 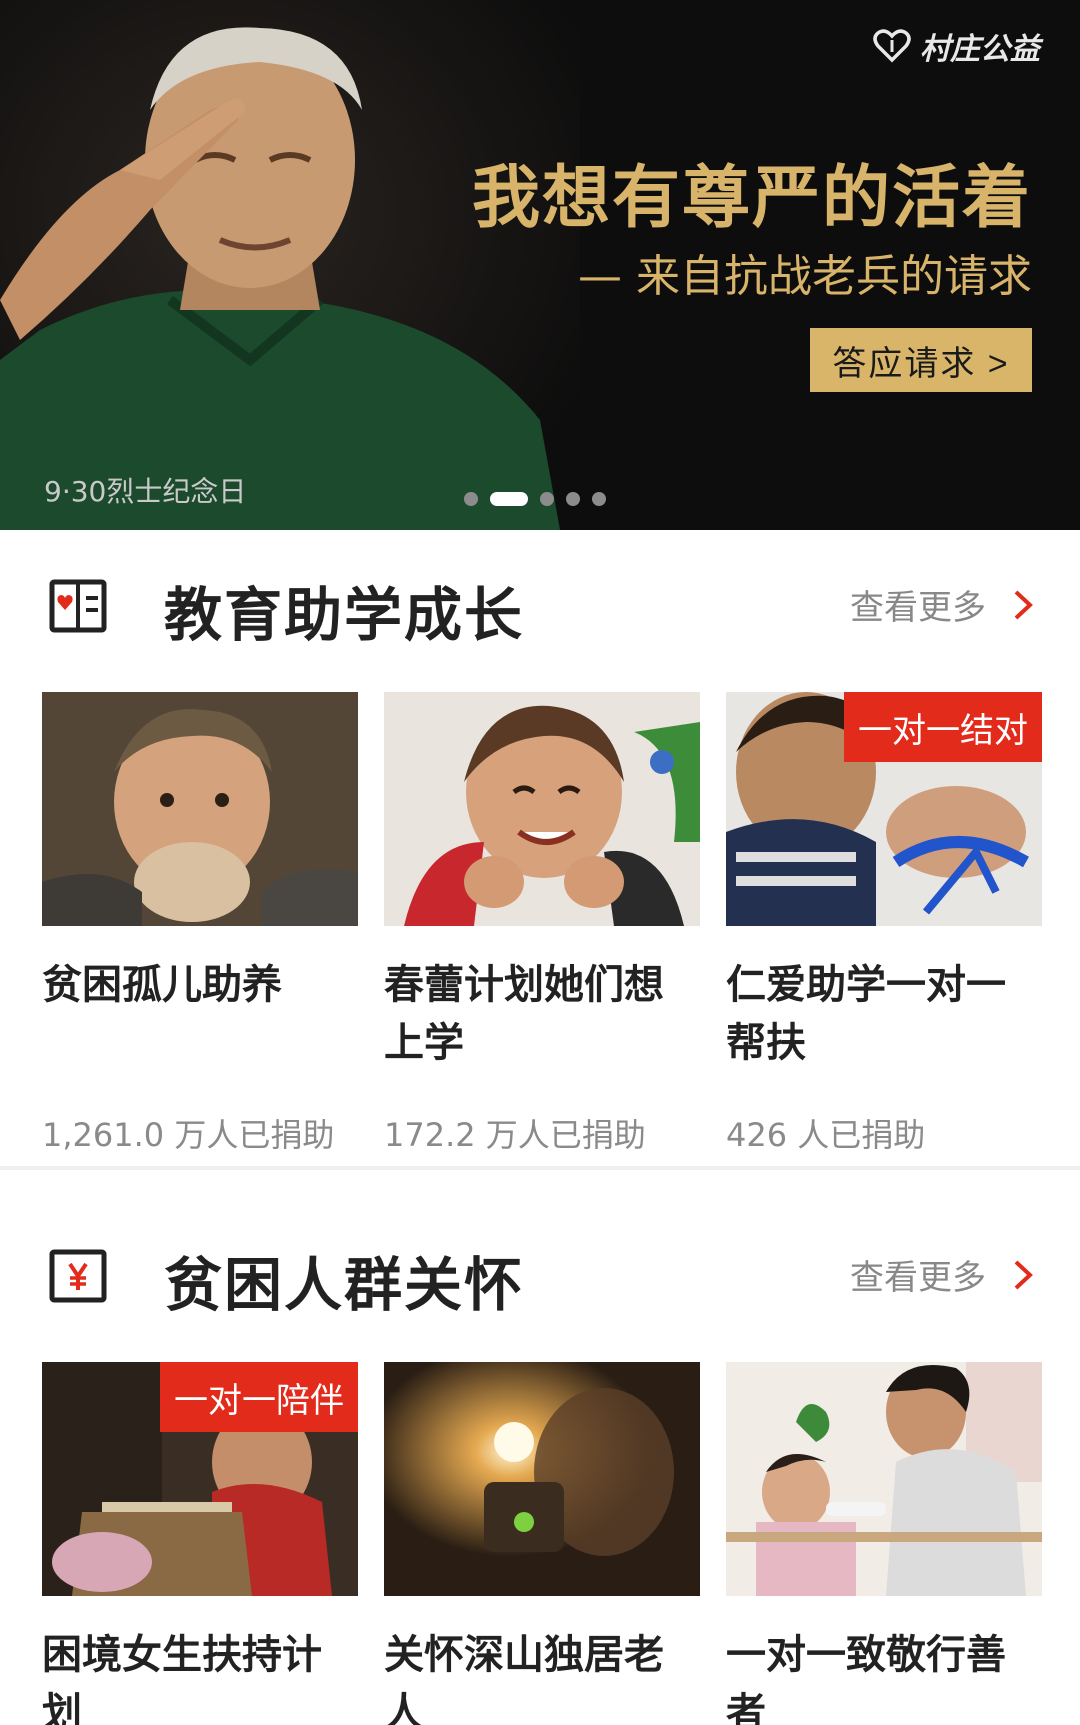 I want to click on section-divider, so click(x=540, y=1168).